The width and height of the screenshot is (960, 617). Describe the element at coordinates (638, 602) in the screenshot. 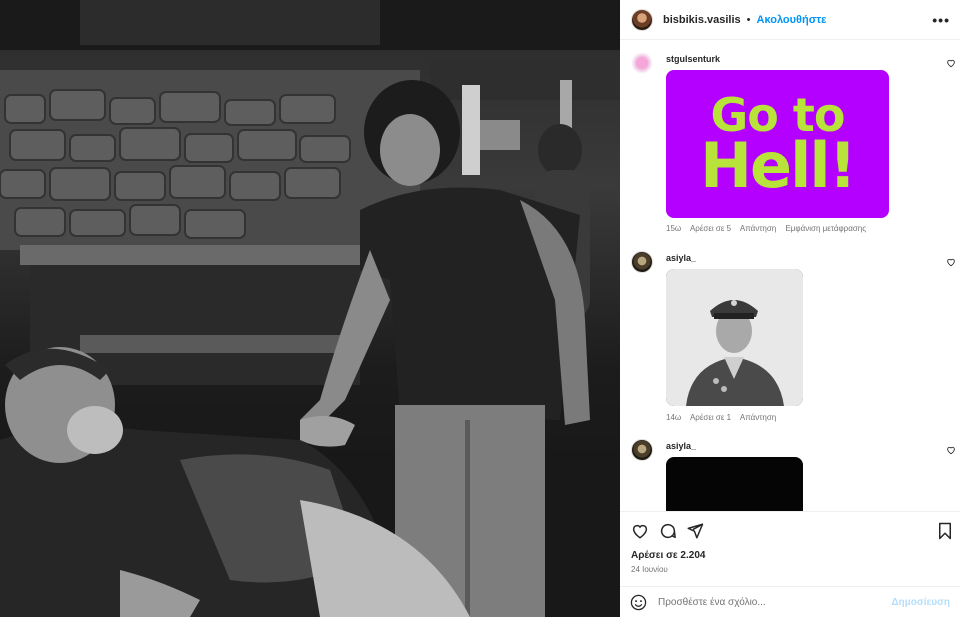

I see `emoji-smiley-icon` at that location.